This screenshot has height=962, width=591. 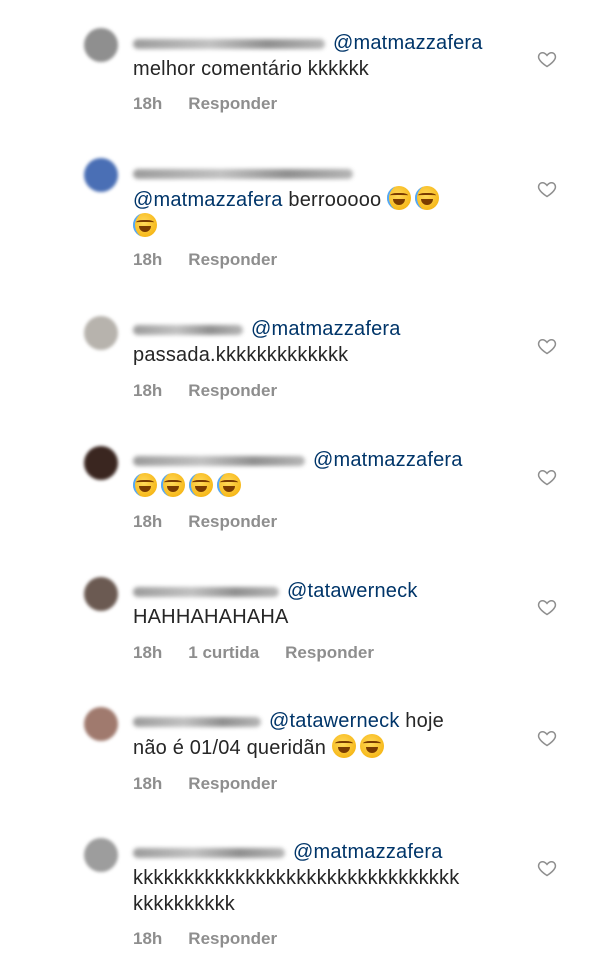 I want to click on comment-text: kkkkkkkkkkkkkkkkkkkkkkkkkkkkkkkk, so click(x=296, y=878).